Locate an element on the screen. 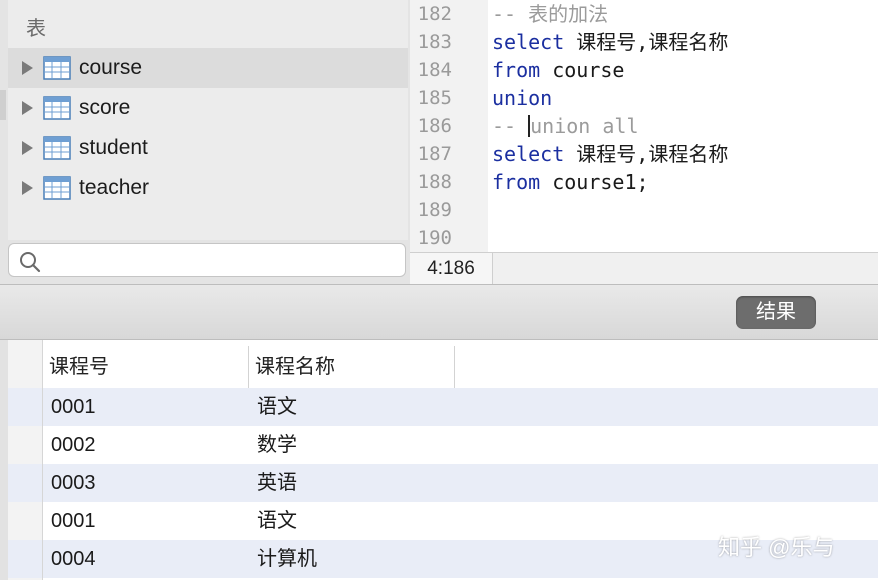  watermark: 知乎 @乐与 is located at coordinates (776, 547).